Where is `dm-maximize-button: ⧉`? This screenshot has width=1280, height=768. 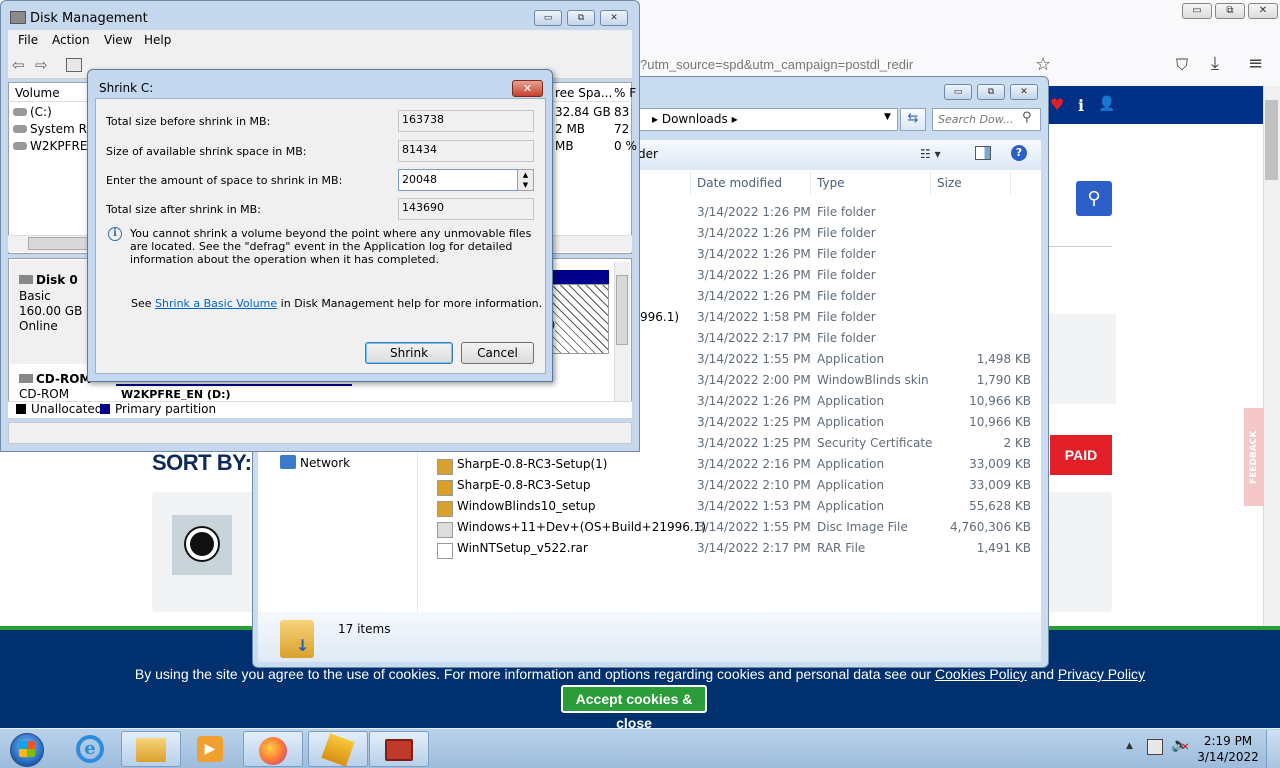 dm-maximize-button: ⧉ is located at coordinates (581, 18).